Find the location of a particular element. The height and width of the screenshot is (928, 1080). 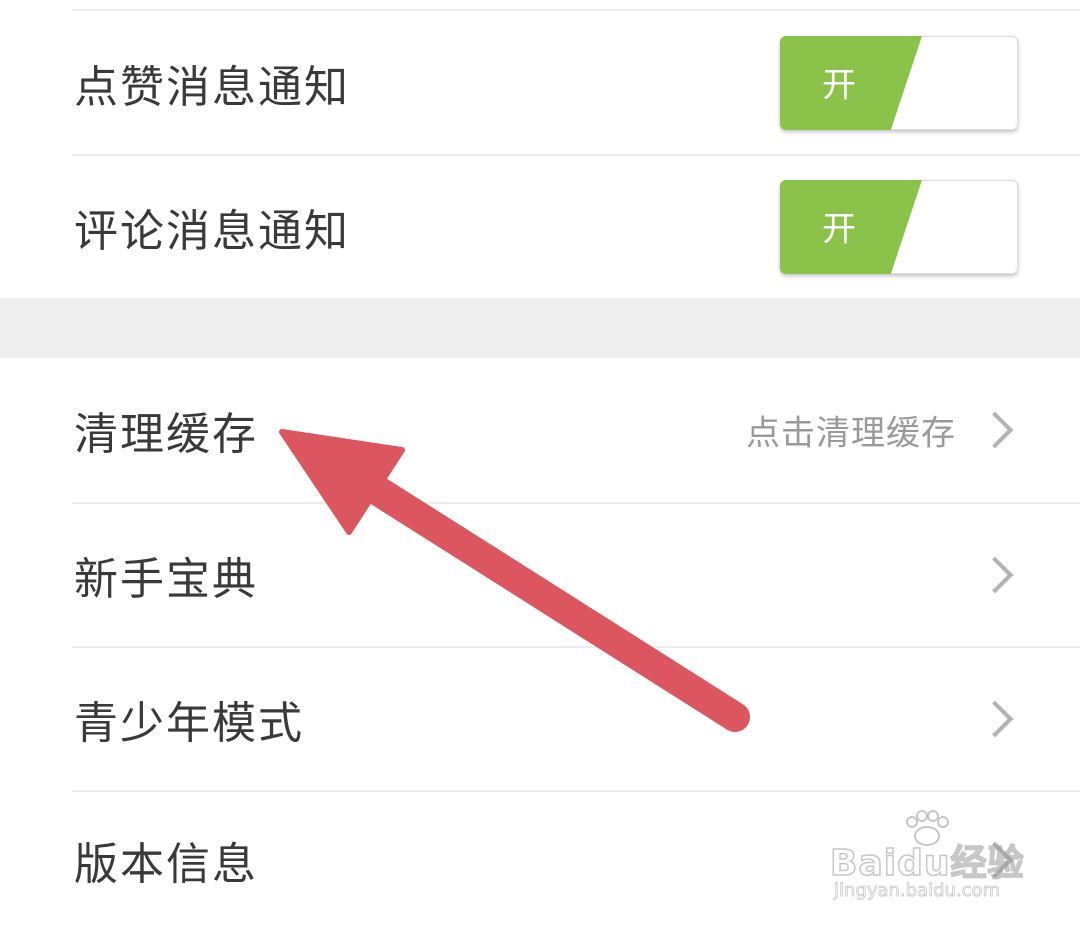

watermark-url: jingyan.baidu.com is located at coordinates (917, 891).